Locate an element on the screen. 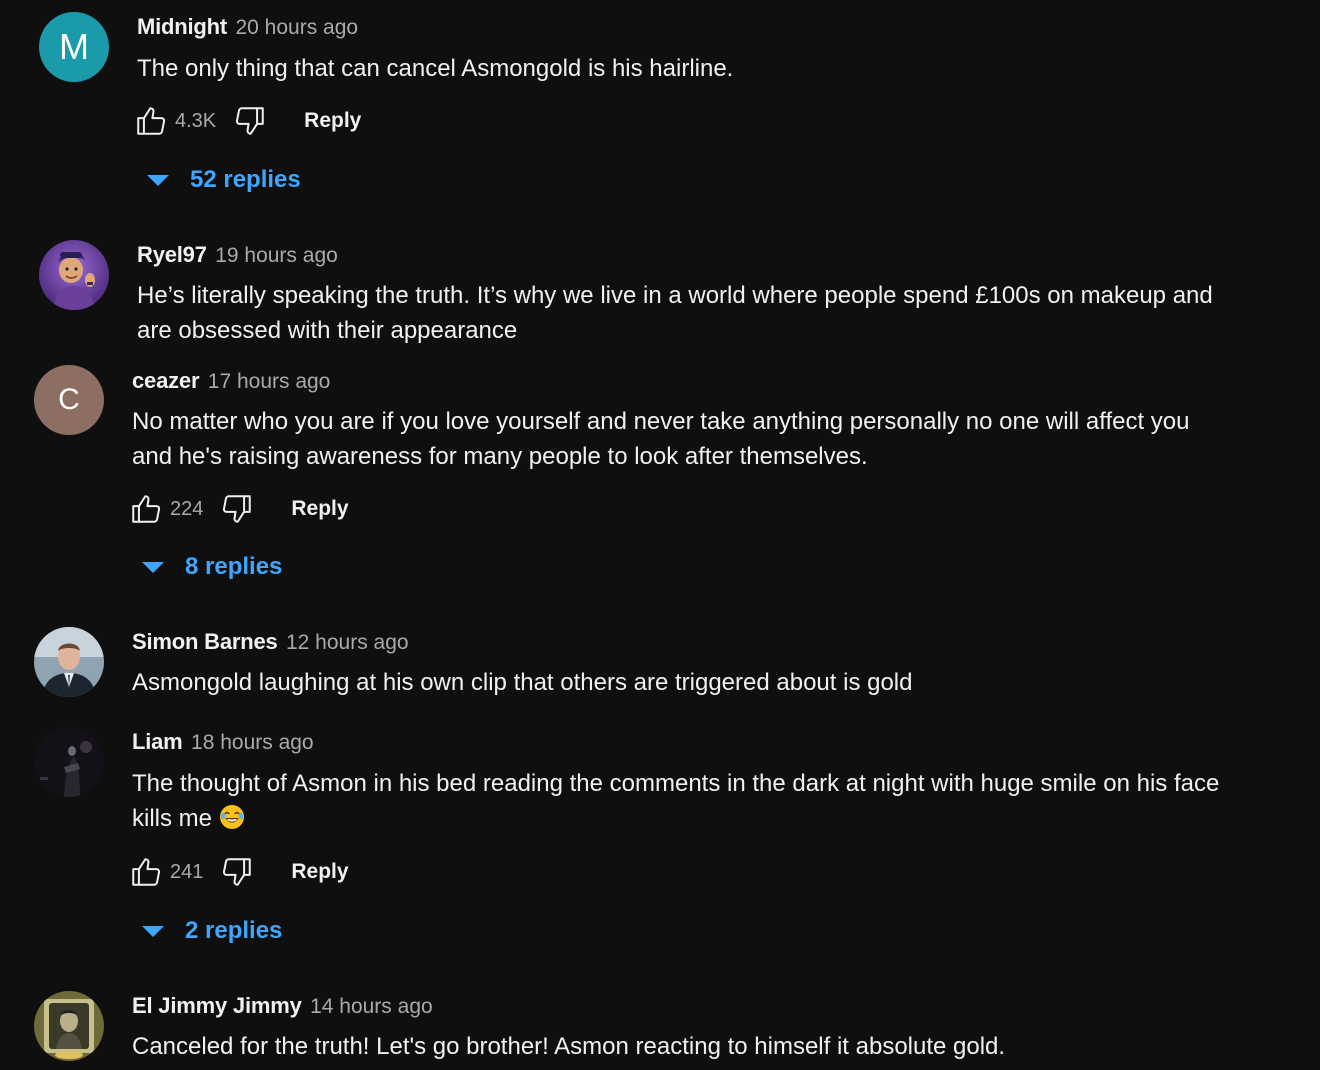 The height and width of the screenshot is (1070, 1320). comment-actions: 4.3K Reply is located at coordinates (246, 121).